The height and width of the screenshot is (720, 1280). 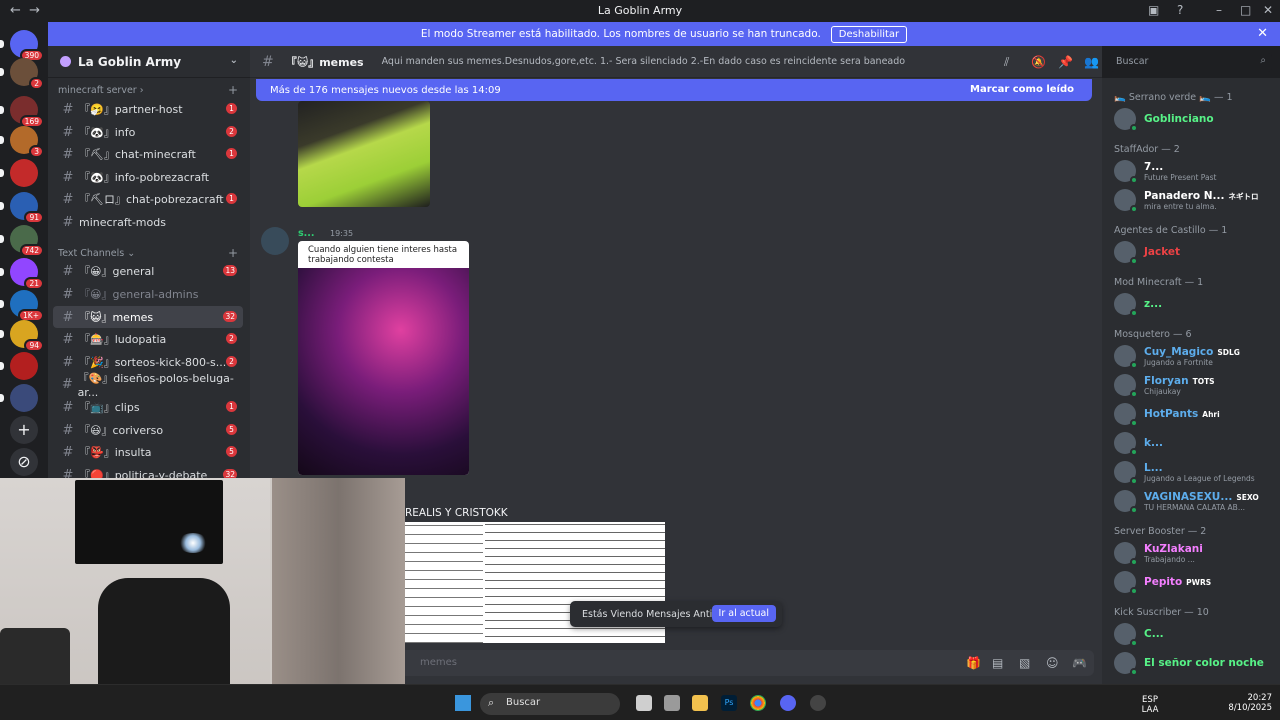 What do you see at coordinates (1150, 705) in the screenshot?
I see `language-indicator: ESP LAA` at bounding box center [1150, 705].